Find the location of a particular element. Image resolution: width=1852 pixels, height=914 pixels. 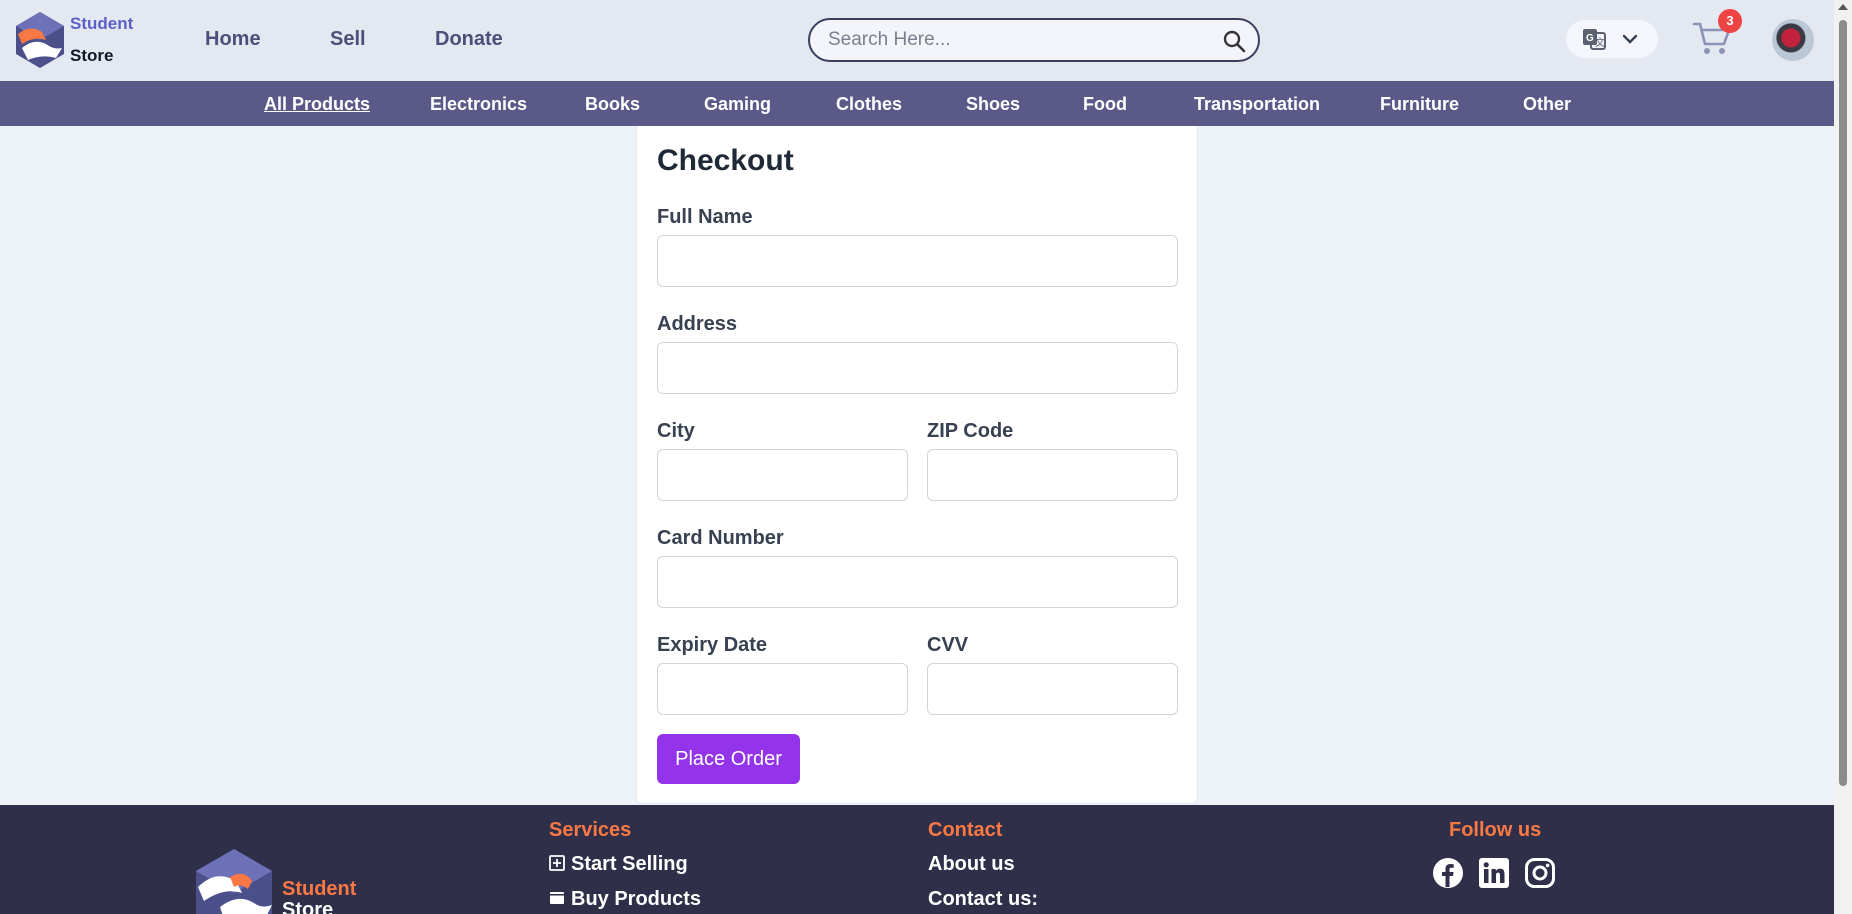

footer-buy-products-label: Buy Products is located at coordinates (636, 899).